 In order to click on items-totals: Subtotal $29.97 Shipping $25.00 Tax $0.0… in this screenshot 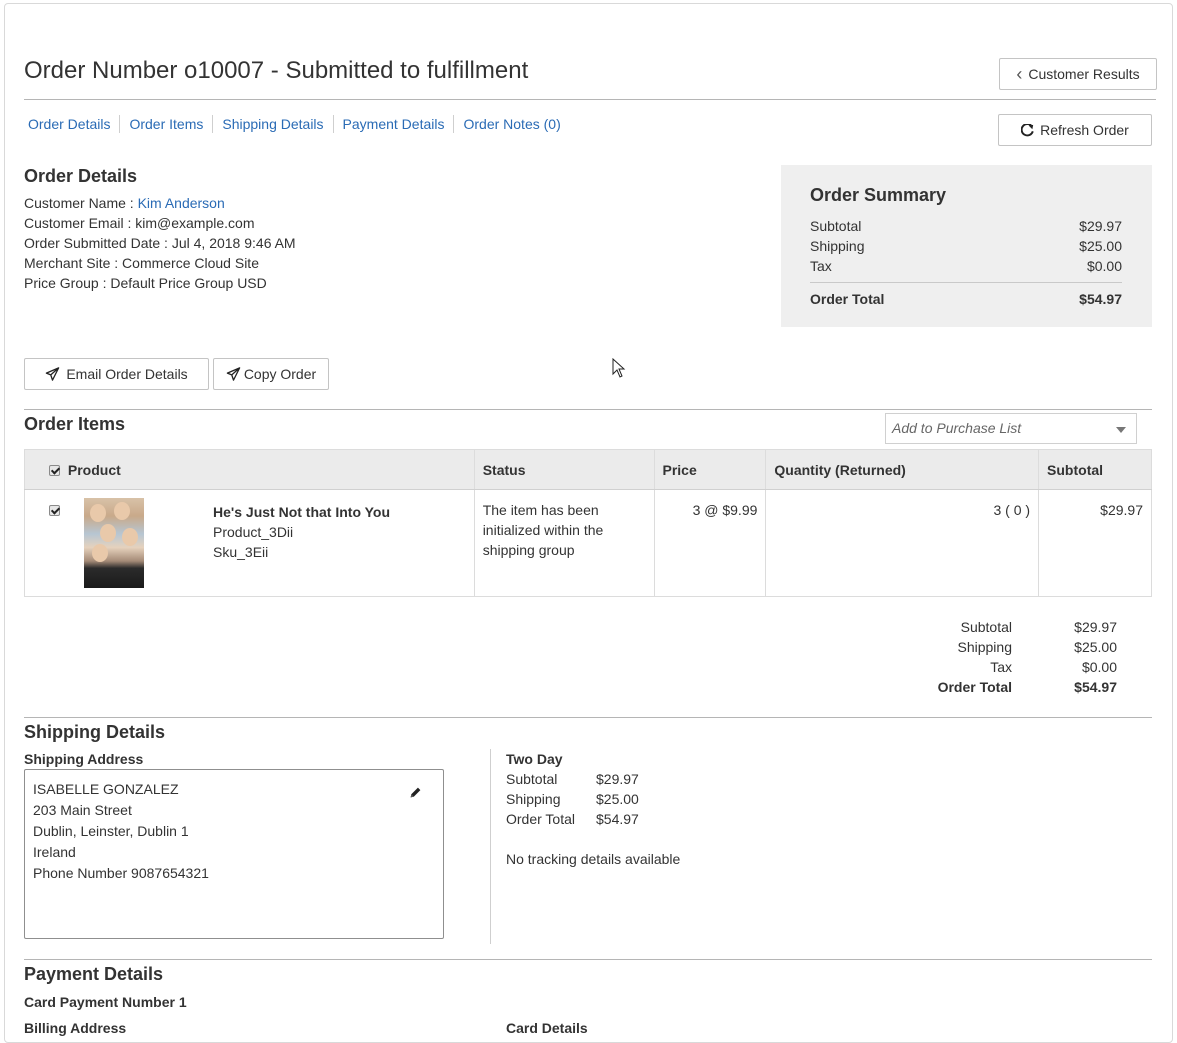, I will do `click(999, 657)`.